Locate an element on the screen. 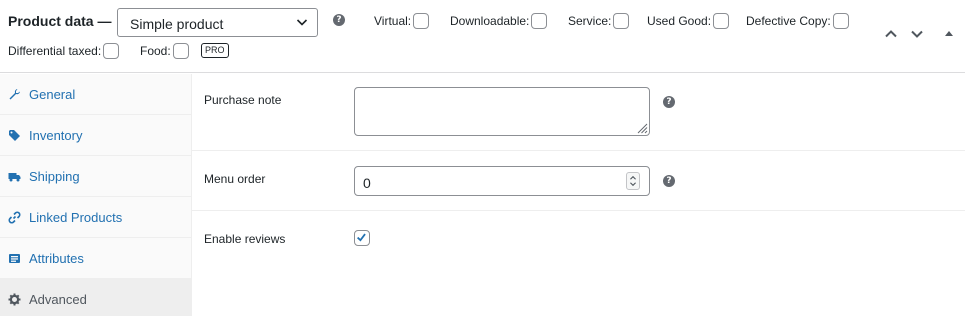 The width and height of the screenshot is (965, 316). option-downloadable: Downloadable: is located at coordinates (499, 21).